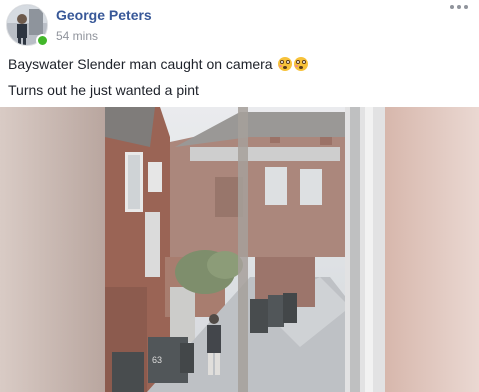 The image size is (479, 392). I want to click on post-timestamp: 54 mins, so click(104, 36).